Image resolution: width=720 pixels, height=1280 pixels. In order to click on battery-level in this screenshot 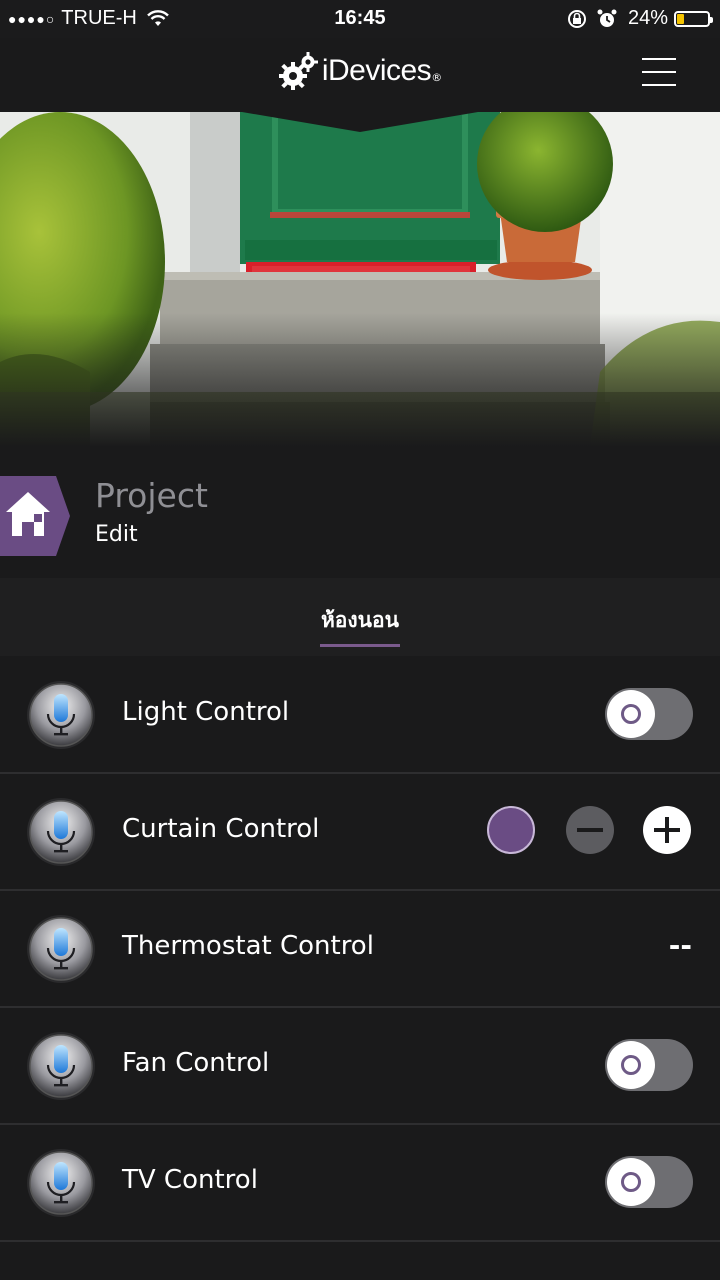, I will do `click(680, 18)`.